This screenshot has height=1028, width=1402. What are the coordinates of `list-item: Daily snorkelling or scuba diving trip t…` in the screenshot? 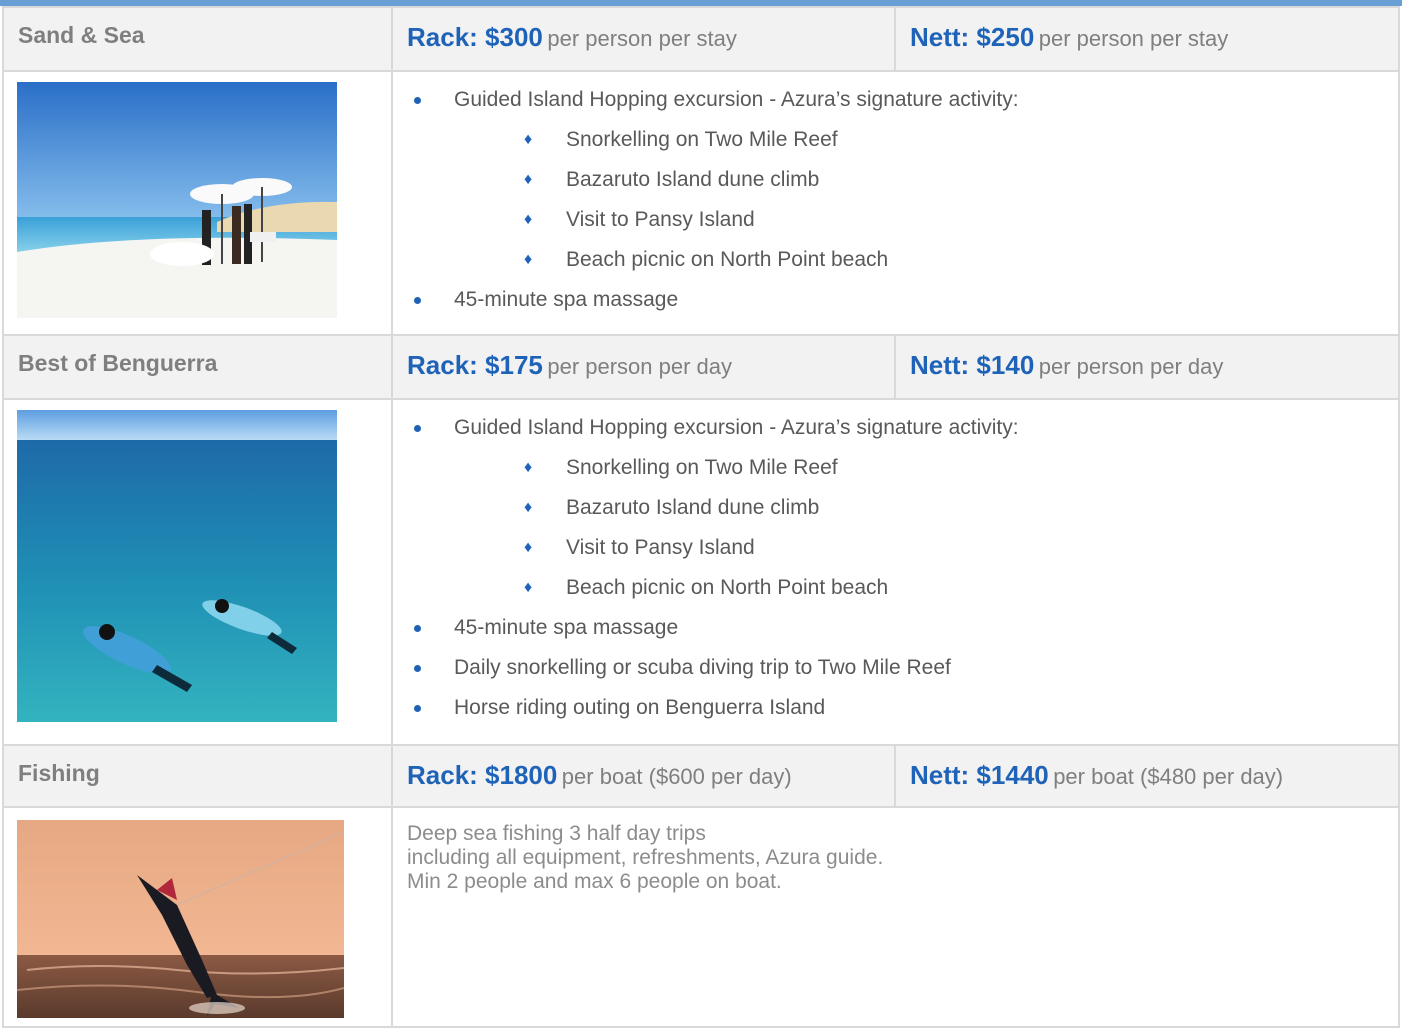 It's located at (895, 674).